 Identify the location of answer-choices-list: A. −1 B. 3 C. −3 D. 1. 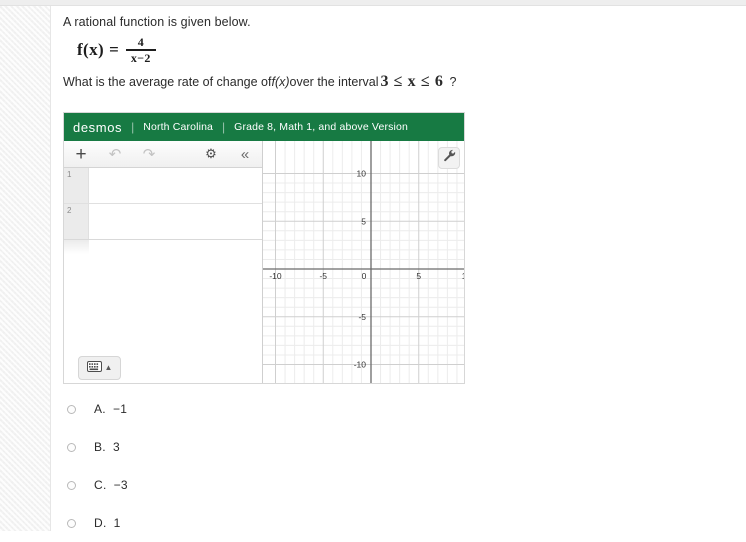
(213, 466).